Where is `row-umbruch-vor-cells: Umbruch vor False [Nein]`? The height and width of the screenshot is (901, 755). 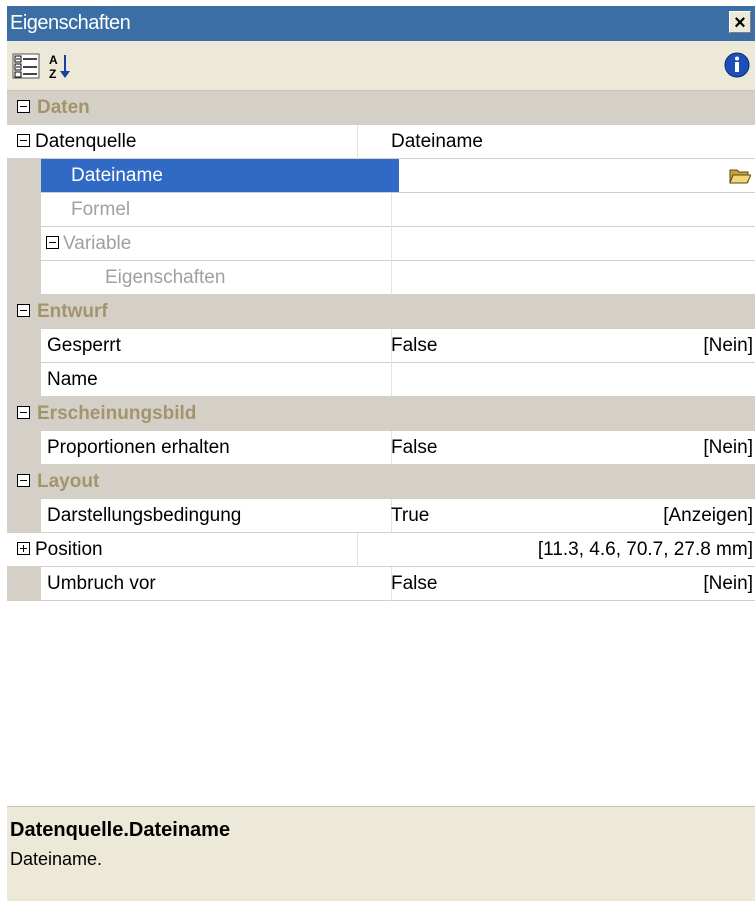 row-umbruch-vor-cells: Umbruch vor False [Nein] is located at coordinates (398, 584).